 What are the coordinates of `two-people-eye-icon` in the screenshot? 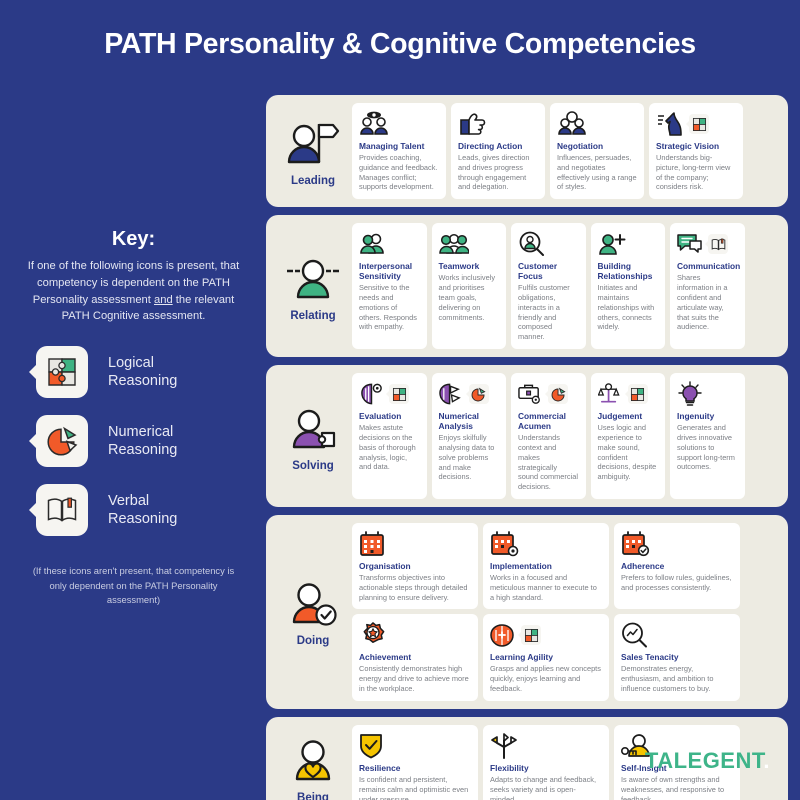 It's located at (374, 123).